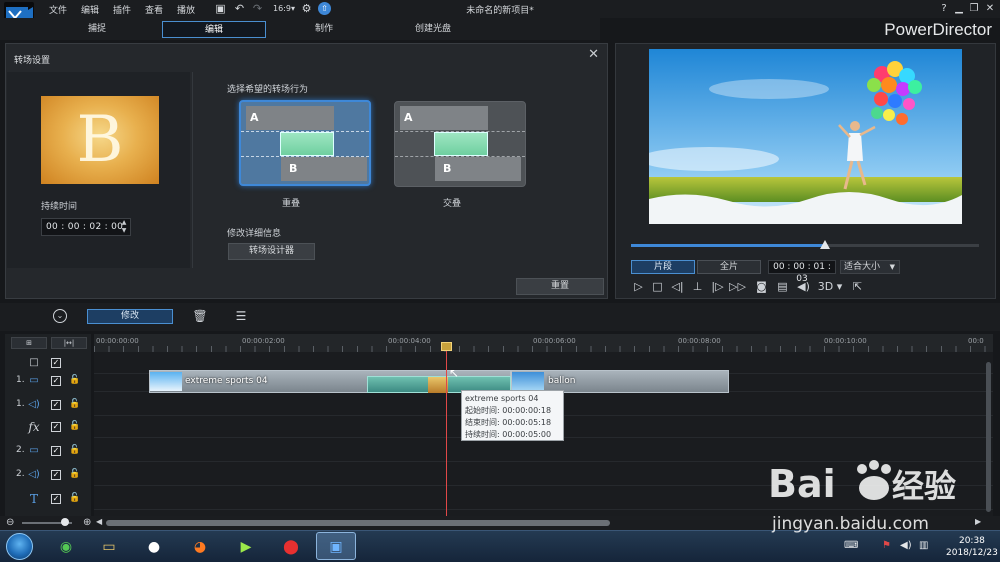 The image size is (1000, 562). Describe the element at coordinates (122, 9) in the screenshot. I see `menu-plugins: 插件` at that location.